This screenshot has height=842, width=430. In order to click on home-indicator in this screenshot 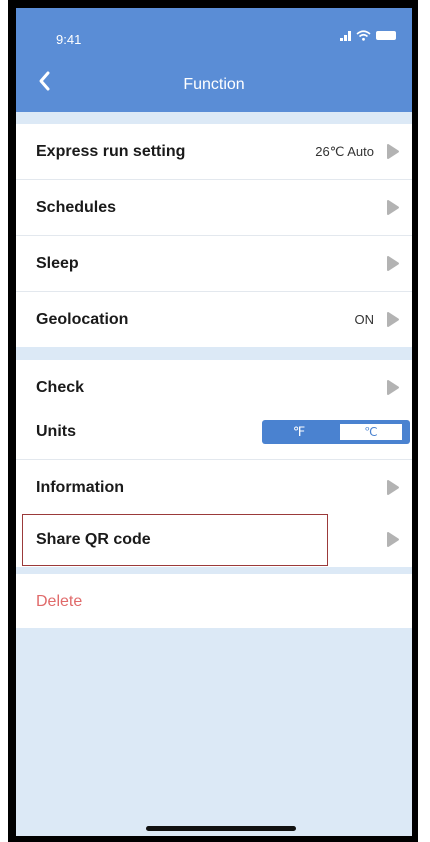, I will do `click(221, 828)`.